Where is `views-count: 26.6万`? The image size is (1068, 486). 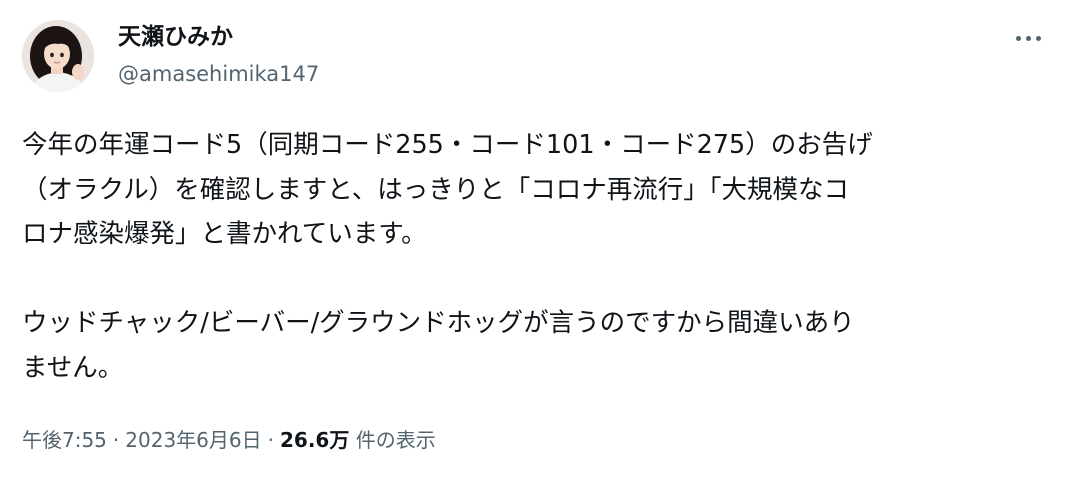
views-count: 26.6万 is located at coordinates (314, 440).